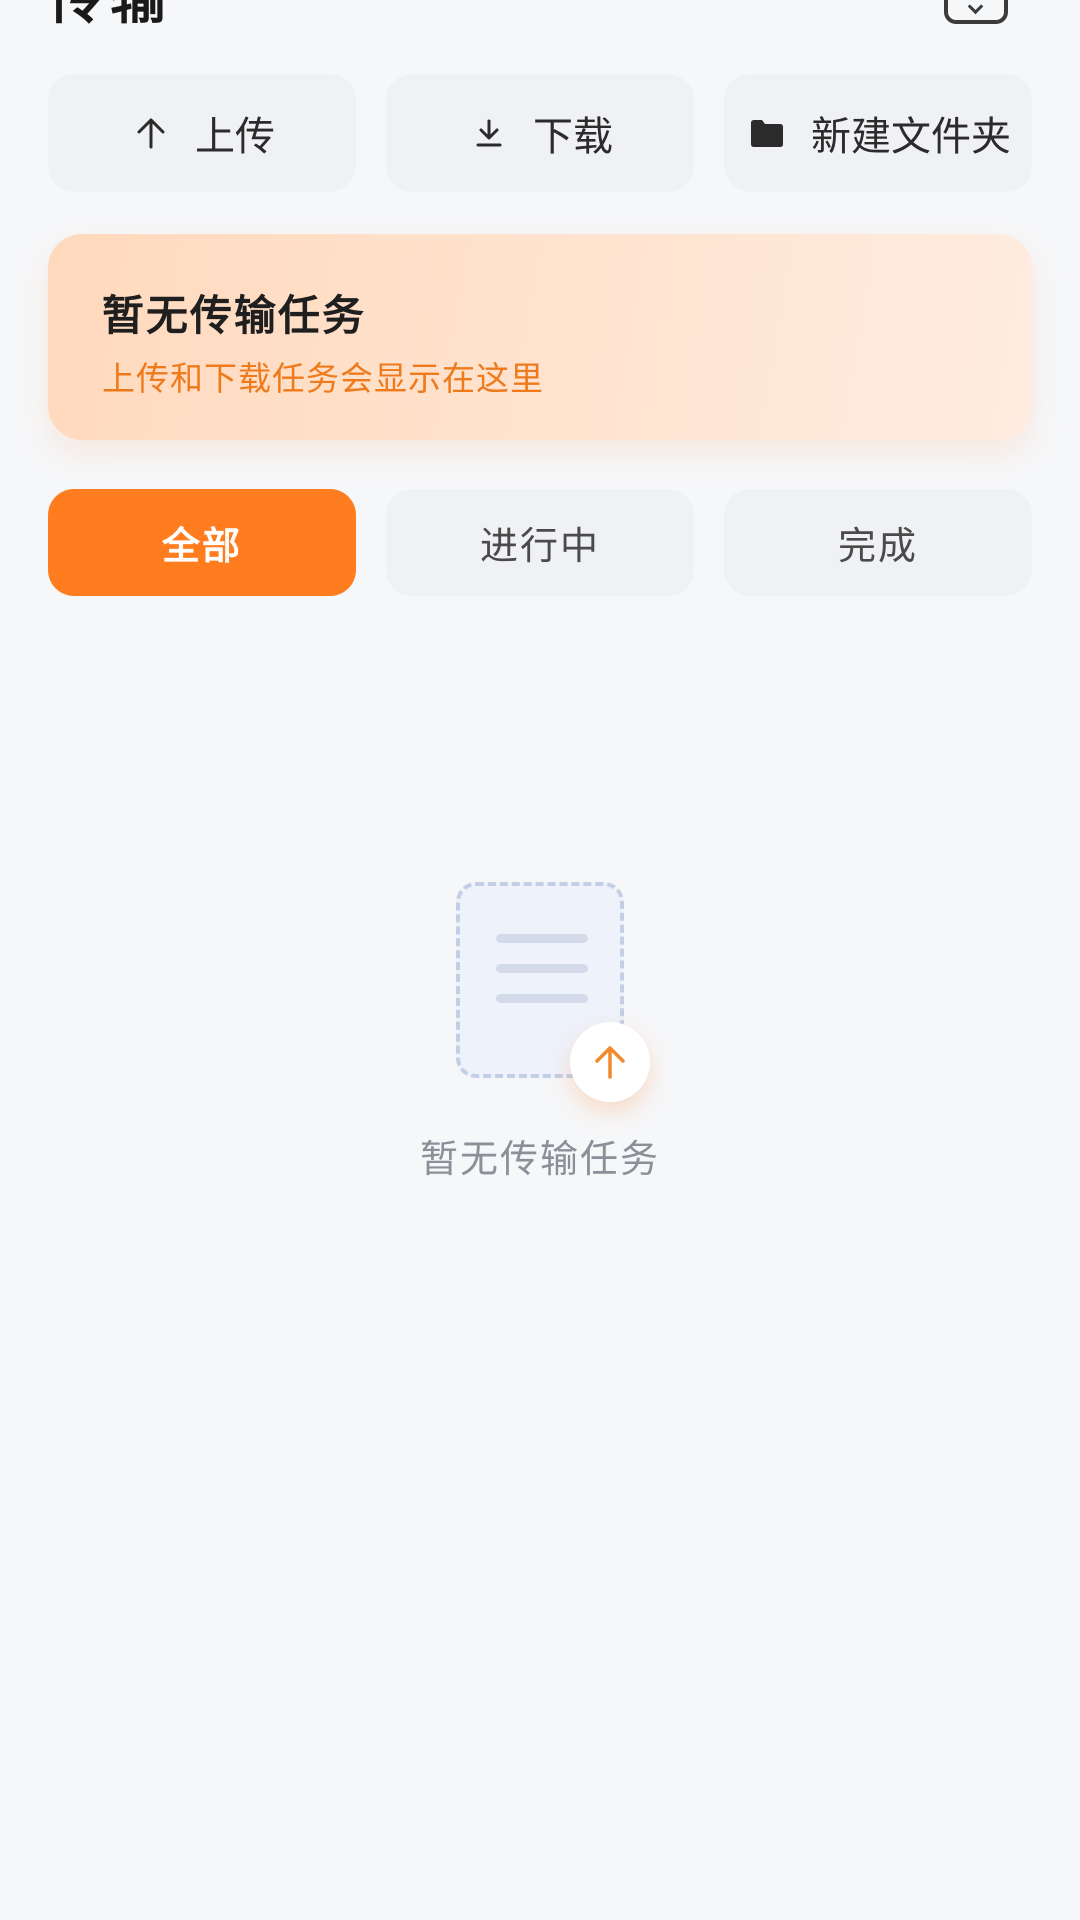 This screenshot has width=1080, height=1920. I want to click on info-banner: 暂无传输任务 上传和下载任务会显示在这里, so click(540, 337).